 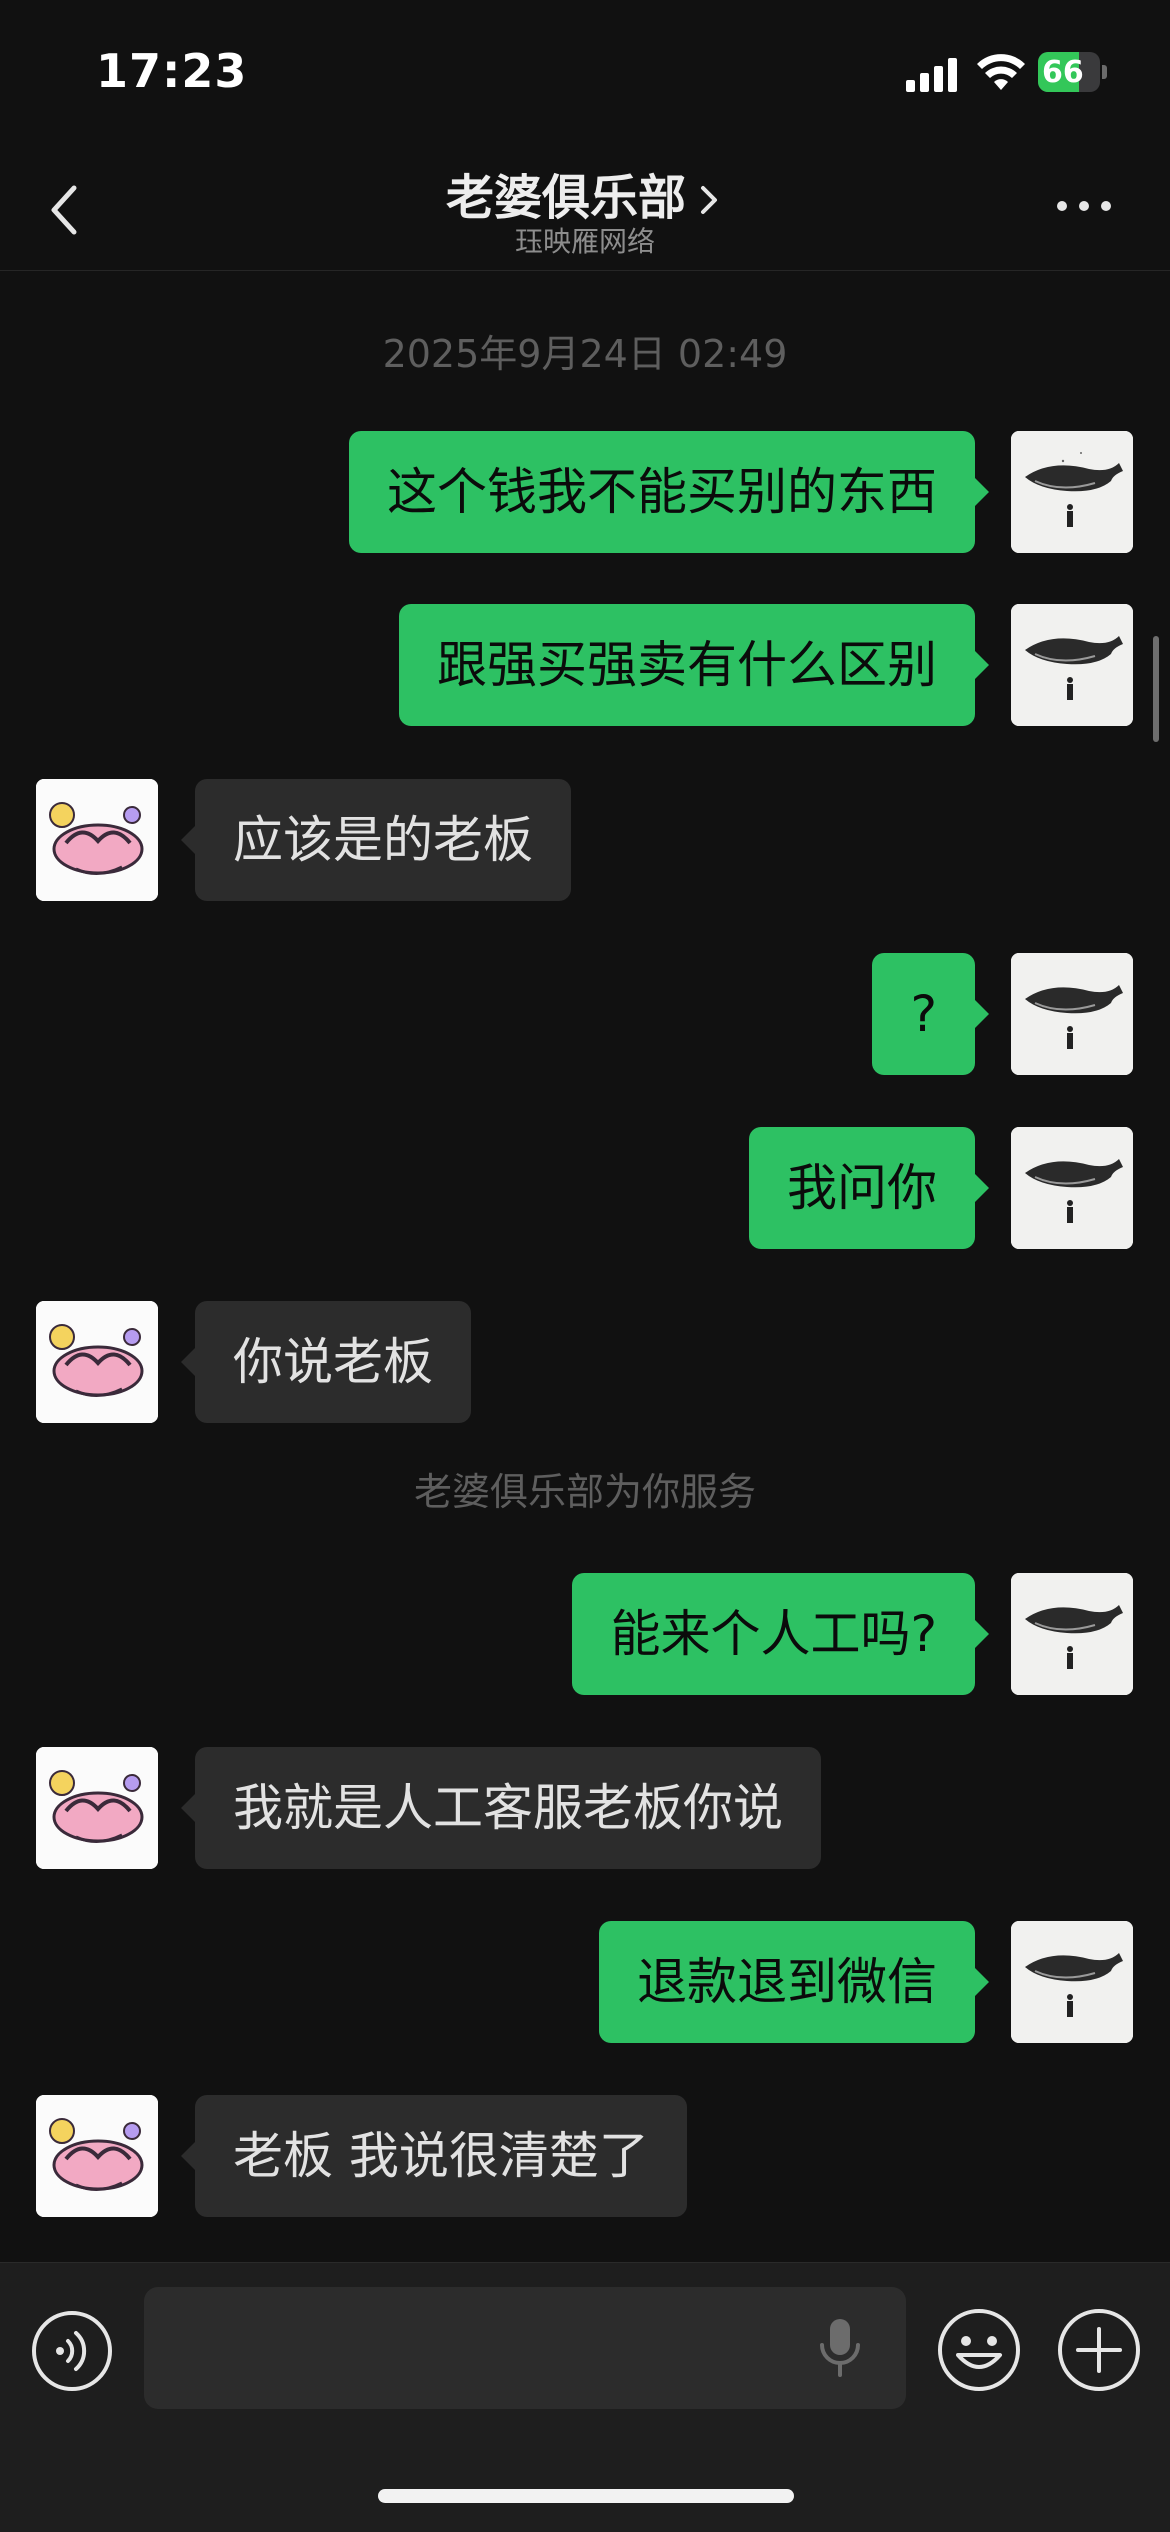 What do you see at coordinates (979, 2350) in the screenshot?
I see `emoji-face-icon` at bounding box center [979, 2350].